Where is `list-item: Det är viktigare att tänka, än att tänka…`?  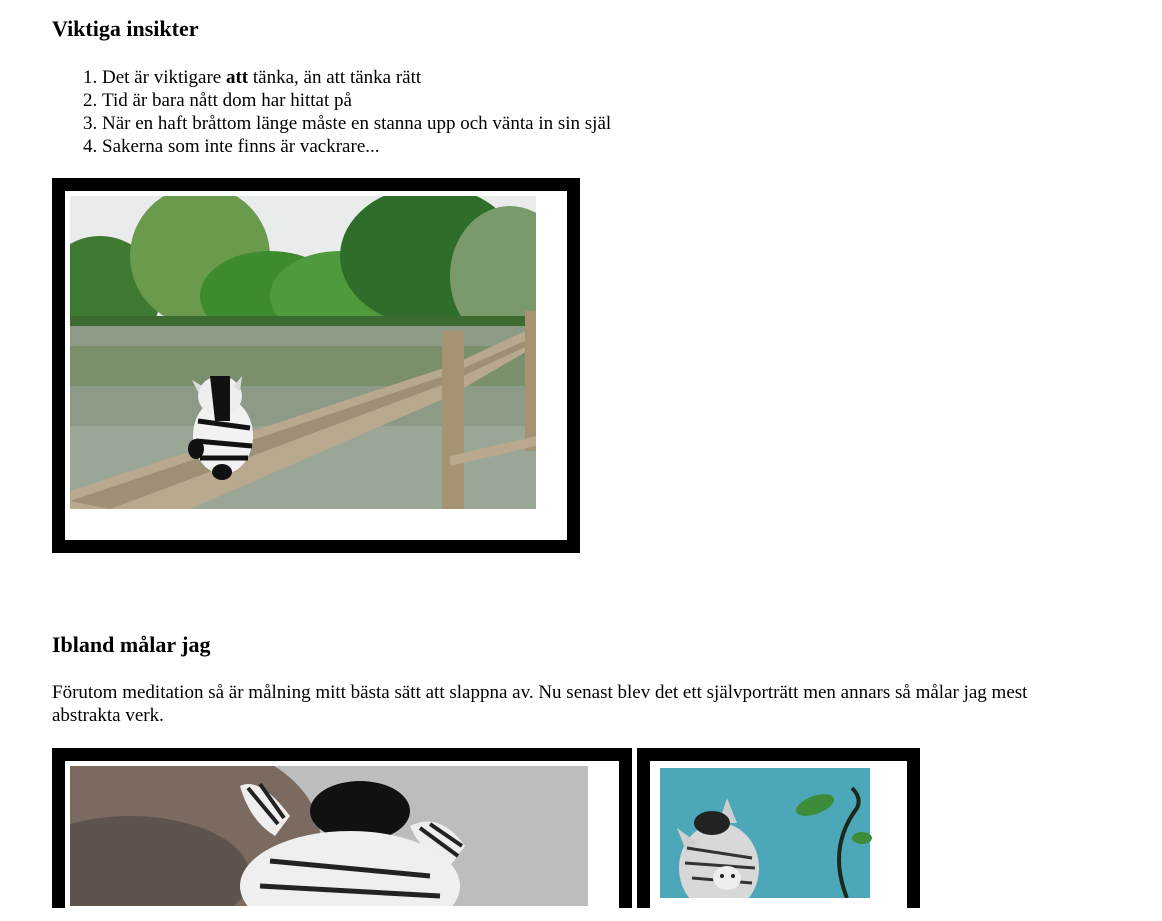
list-item: Det är viktigare att tänka, än att tänka… is located at coordinates (356, 77).